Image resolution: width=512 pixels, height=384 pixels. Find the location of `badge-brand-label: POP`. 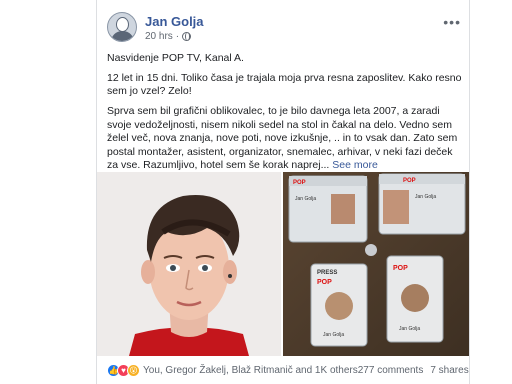

badge-brand-label: POP is located at coordinates (324, 282).